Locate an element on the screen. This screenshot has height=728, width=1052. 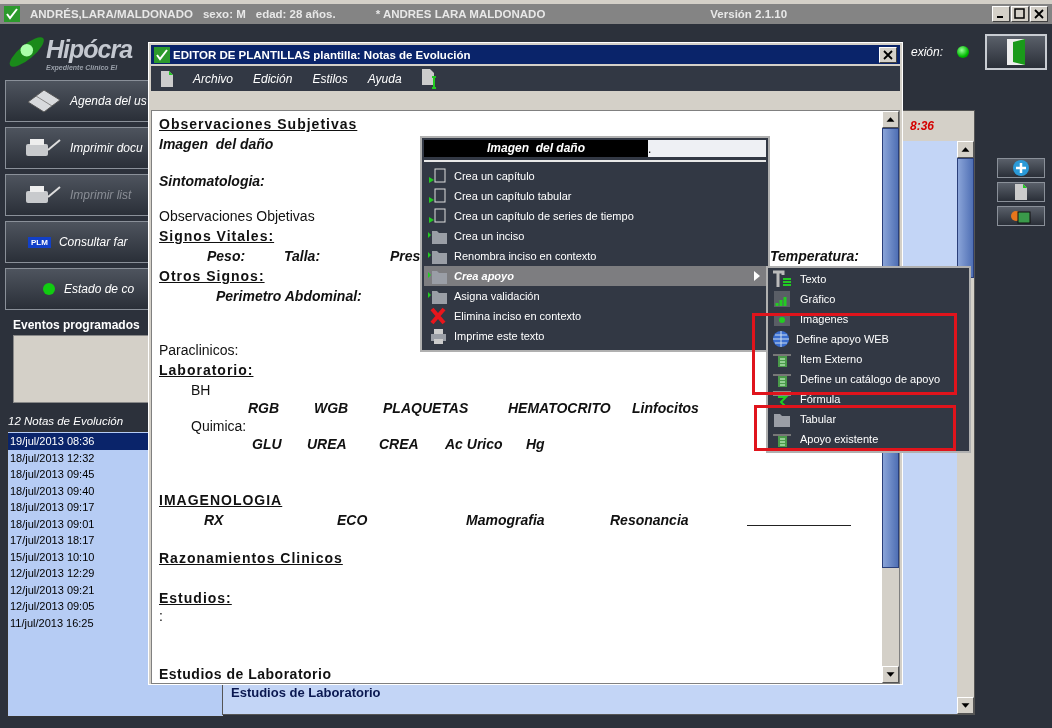
menu-item: Estilos is located at coordinates (330, 78).